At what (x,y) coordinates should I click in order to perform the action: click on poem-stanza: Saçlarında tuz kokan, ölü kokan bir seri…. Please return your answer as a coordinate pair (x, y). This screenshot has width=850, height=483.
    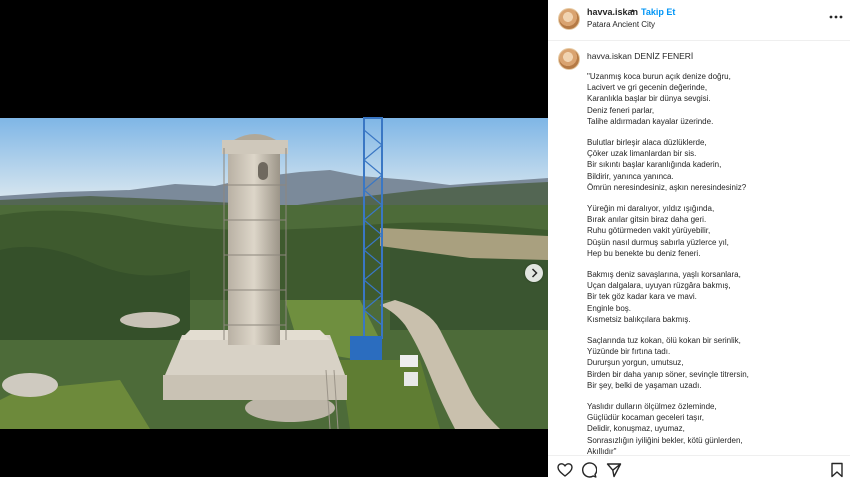
    Looking at the image, I should click on (716, 363).